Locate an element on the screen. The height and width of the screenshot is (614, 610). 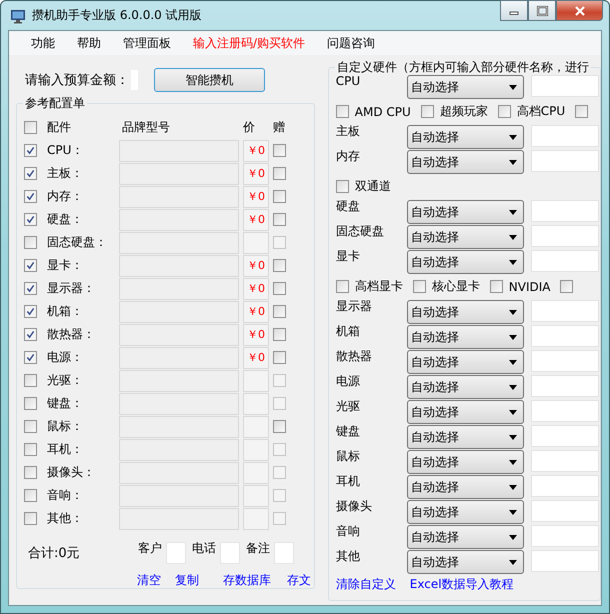
link: Excel数据导入教程 is located at coordinates (462, 584).